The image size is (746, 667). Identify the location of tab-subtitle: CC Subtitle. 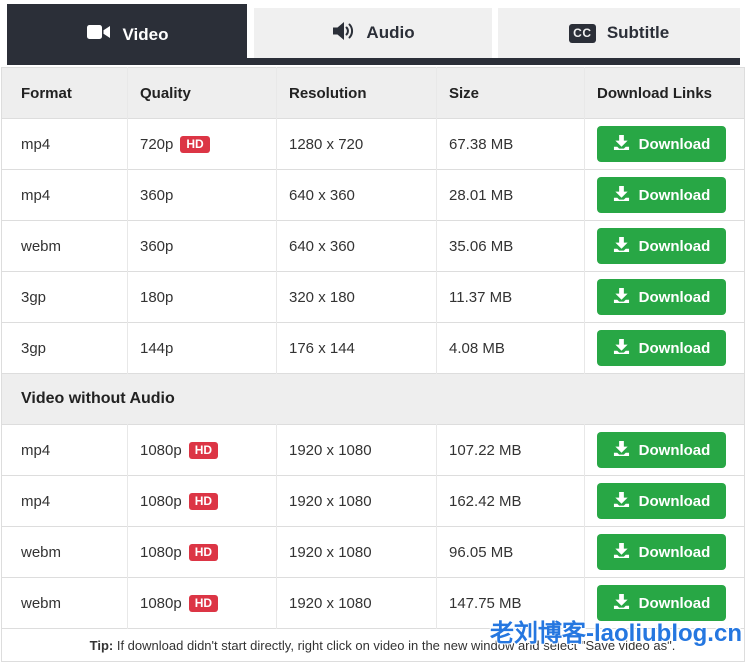
(619, 33).